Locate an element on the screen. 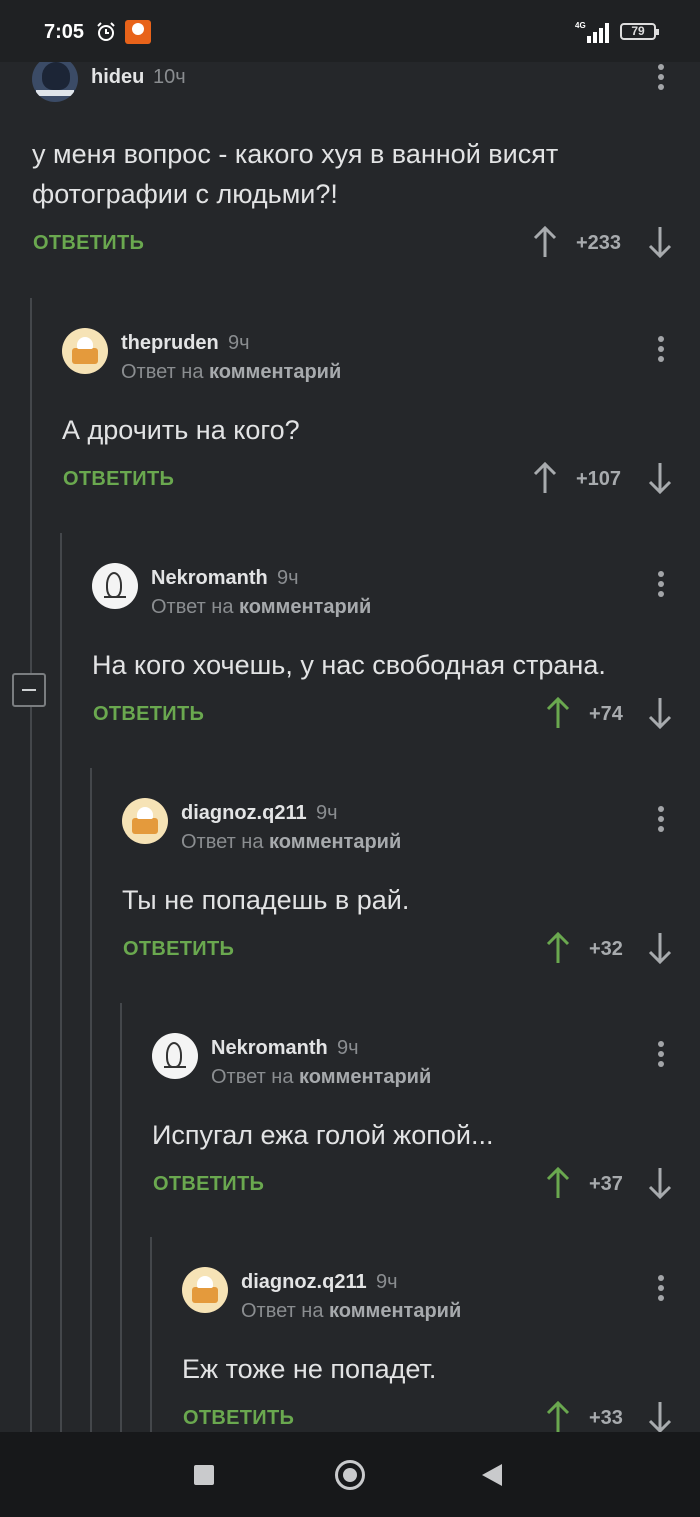  navigation-bar is located at coordinates (350, 1474).